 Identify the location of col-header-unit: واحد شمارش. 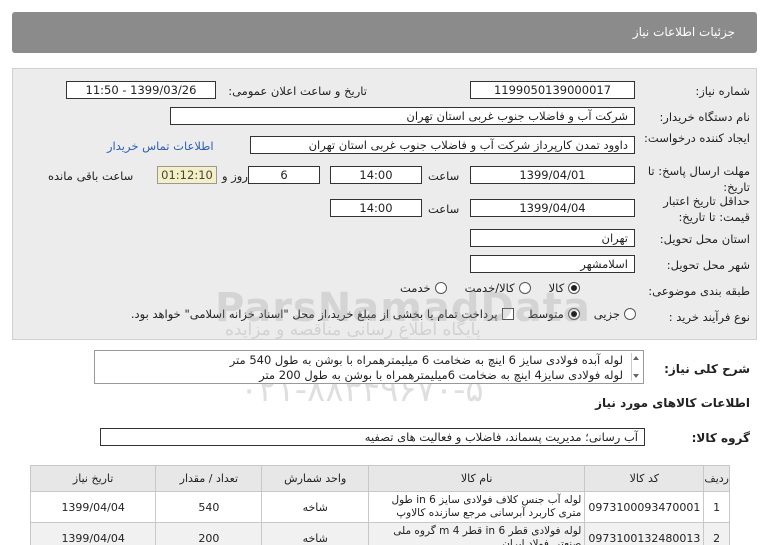
(315, 478).